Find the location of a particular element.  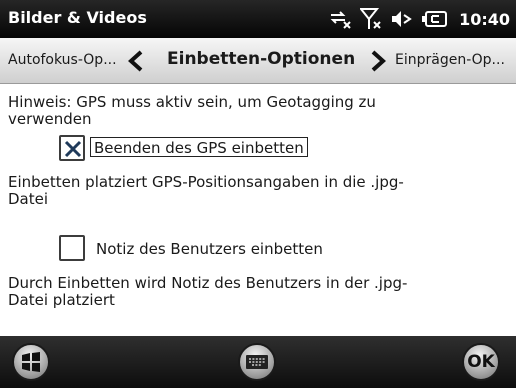

keyboard-icon is located at coordinates (257, 362).